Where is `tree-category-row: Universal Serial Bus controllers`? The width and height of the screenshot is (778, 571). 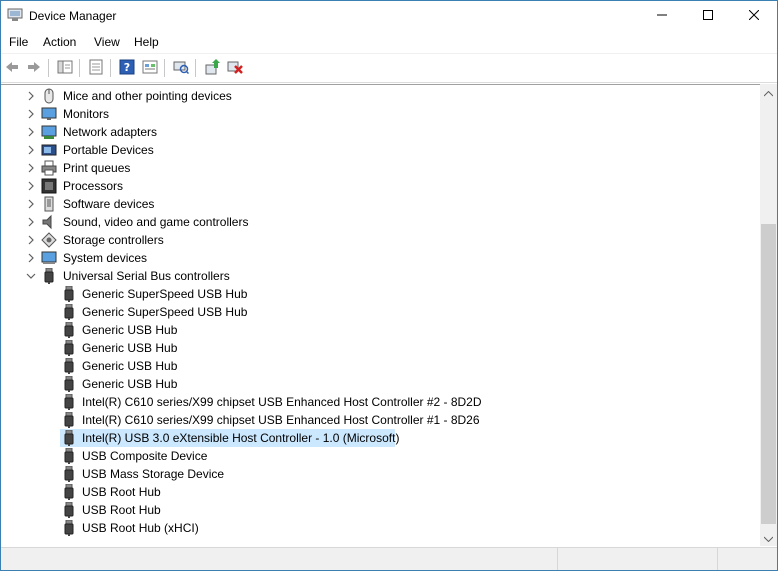
tree-category-row: Universal Serial Bus controllers is located at coordinates (371, 276).